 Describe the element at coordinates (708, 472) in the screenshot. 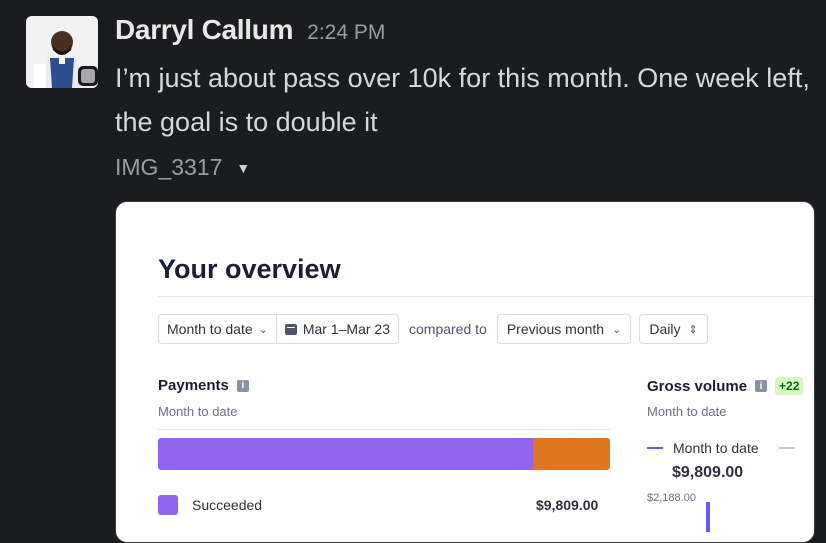

I see `gross-volume-value: $9,809.00` at that location.